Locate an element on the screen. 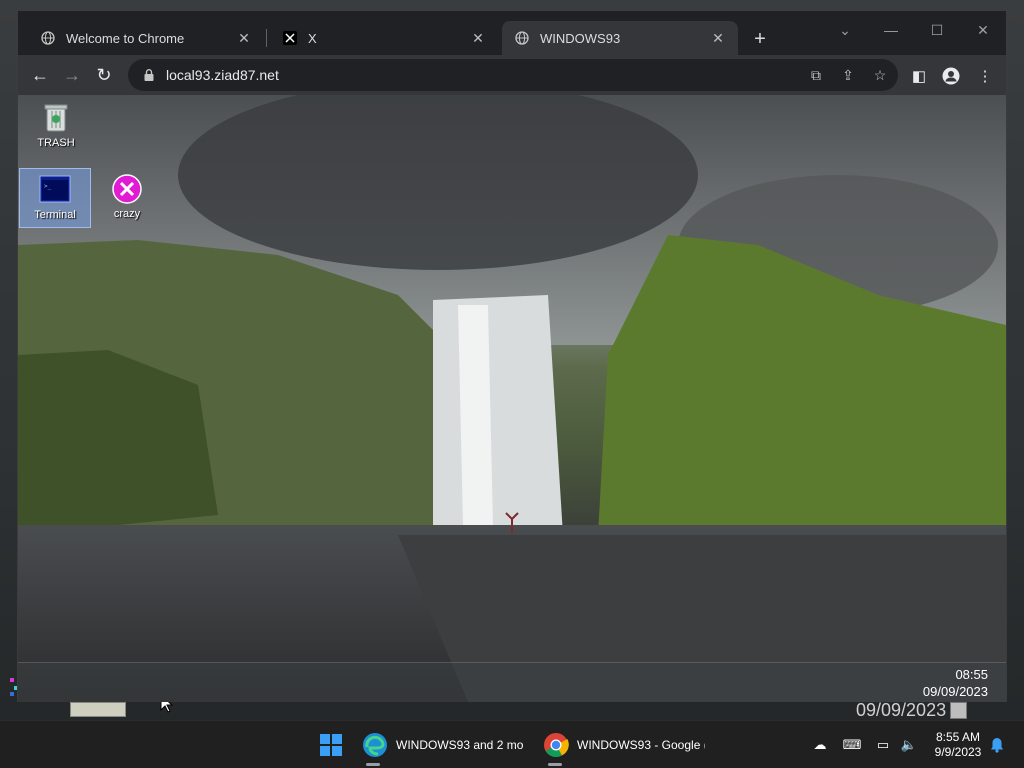 The image size is (1024, 768). side-panel-icon: ◧ is located at coordinates (919, 76).